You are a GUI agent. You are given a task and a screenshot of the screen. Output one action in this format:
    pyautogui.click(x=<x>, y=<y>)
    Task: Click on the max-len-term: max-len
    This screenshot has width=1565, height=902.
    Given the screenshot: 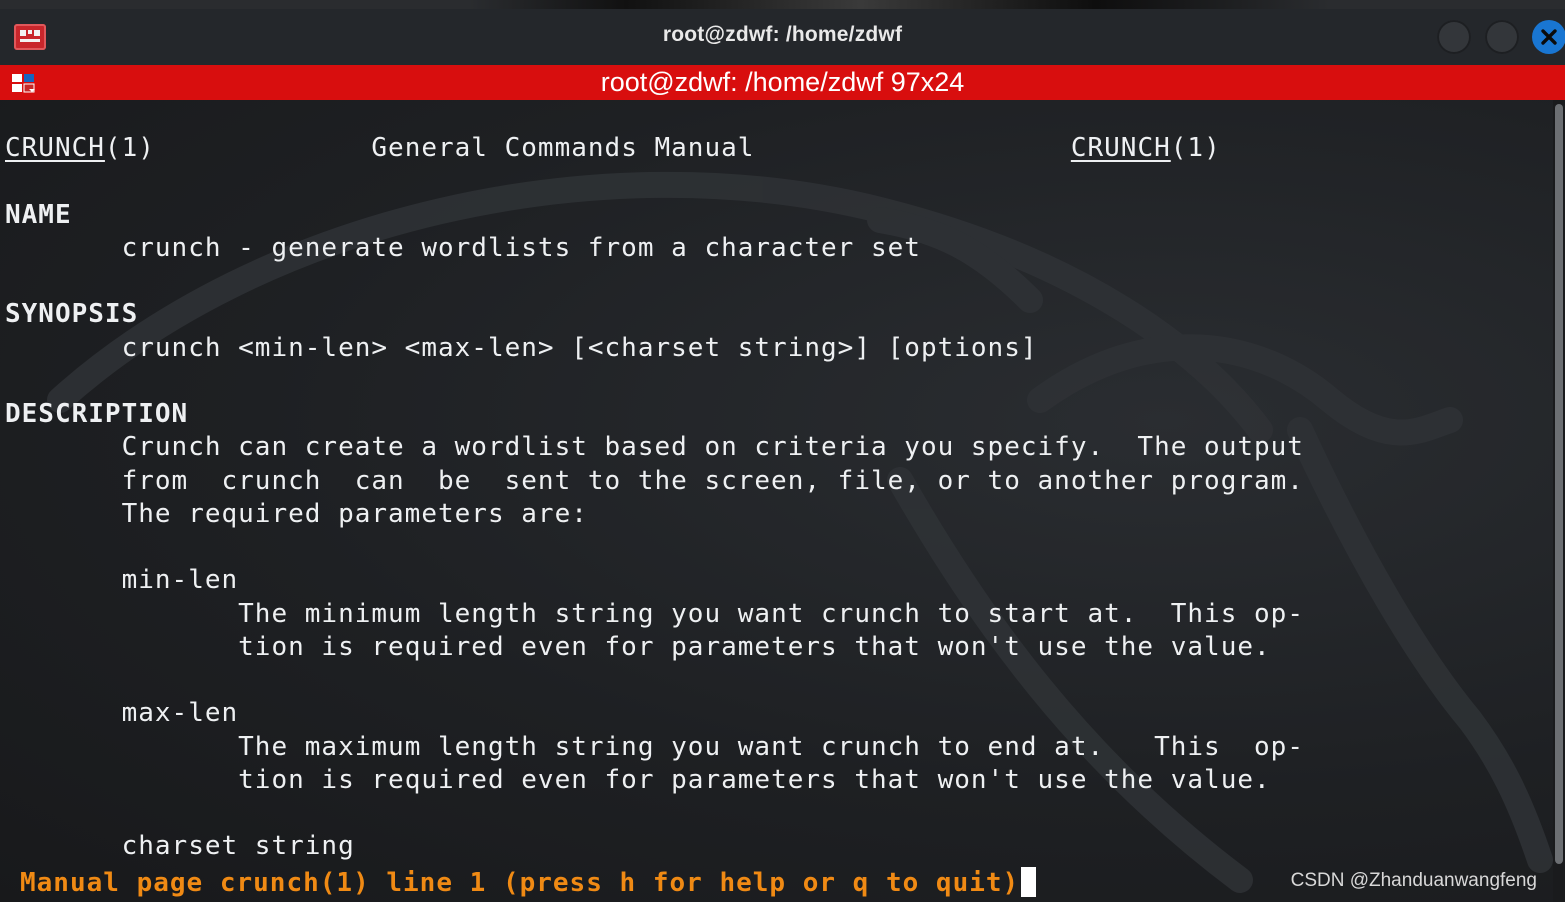 What is the action you would take?
    pyautogui.click(x=180, y=713)
    